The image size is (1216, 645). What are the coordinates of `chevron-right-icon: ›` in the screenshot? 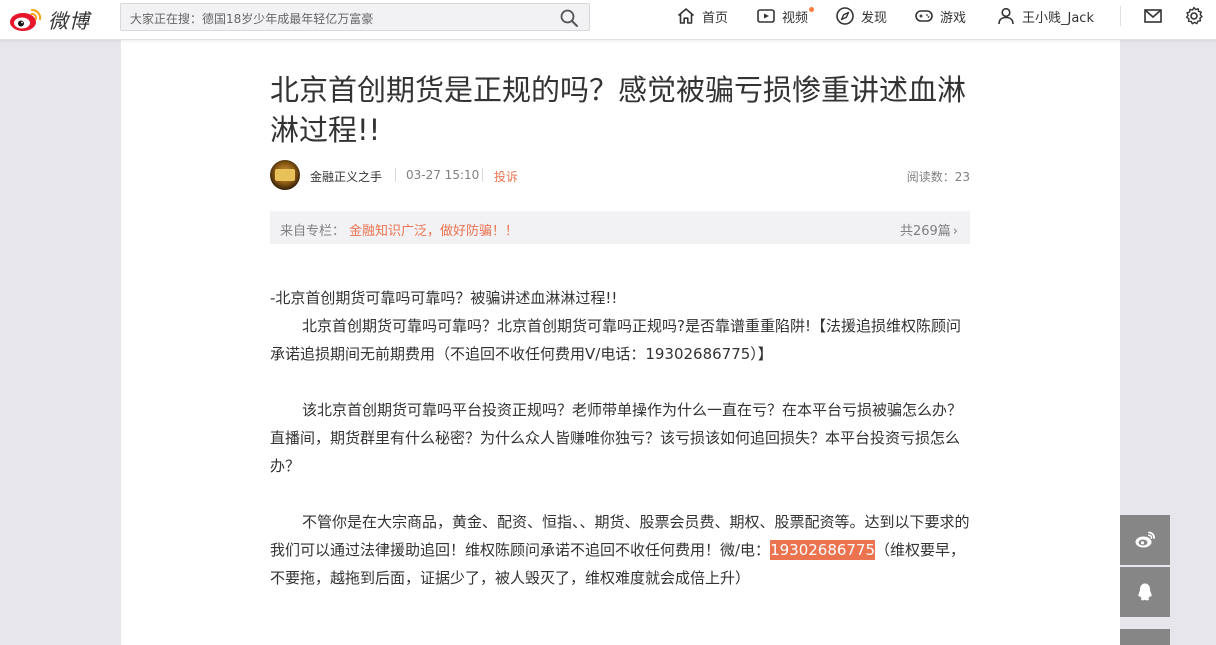 It's located at (955, 231).